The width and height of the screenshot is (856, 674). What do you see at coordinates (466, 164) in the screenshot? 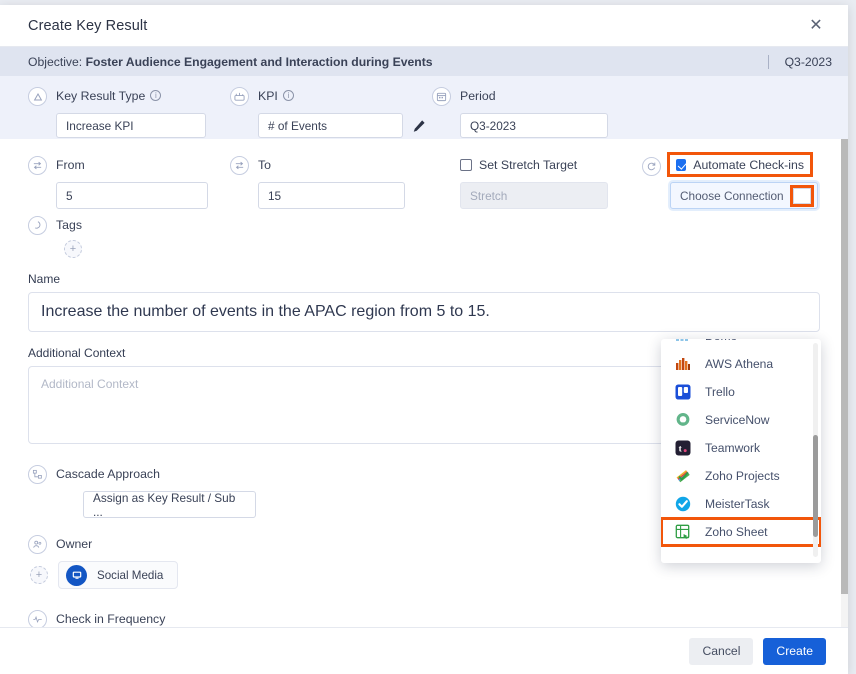
I see `stretch-target-checkbox` at bounding box center [466, 164].